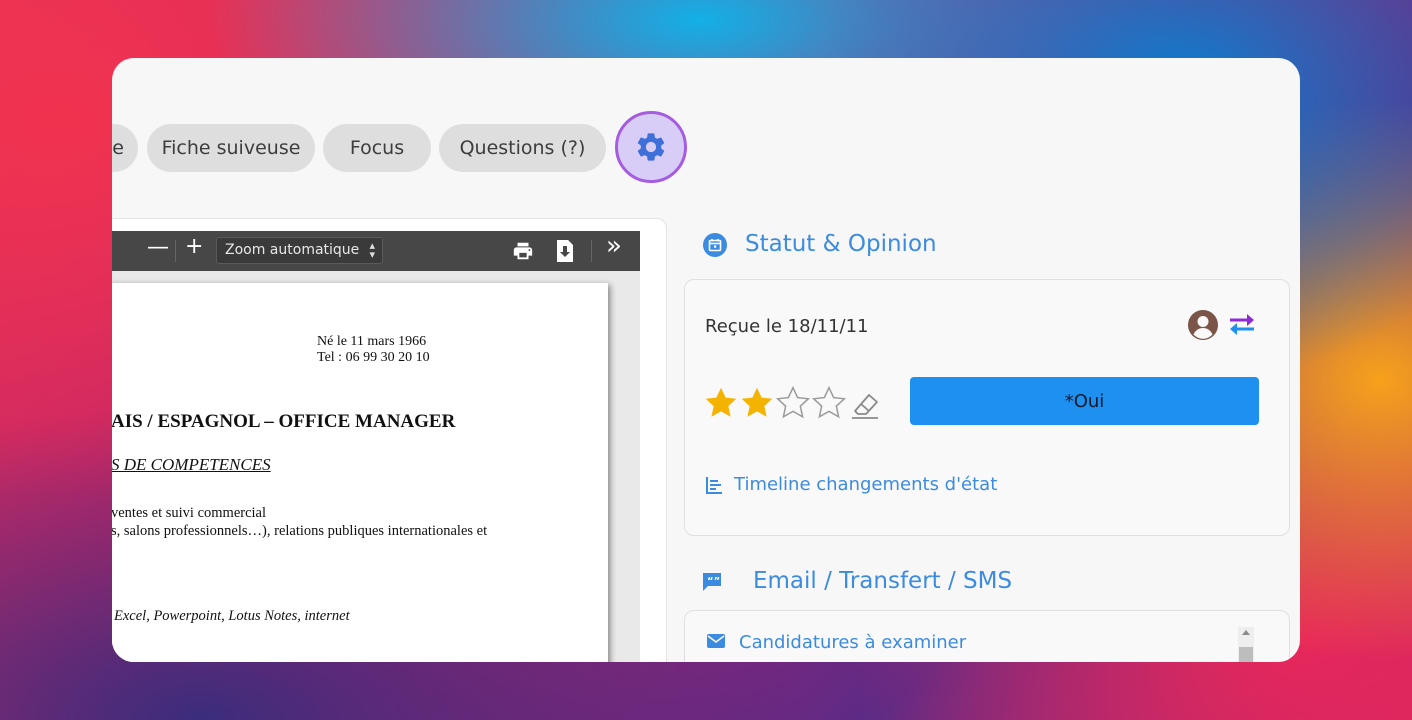 This screenshot has width=1412, height=720. Describe the element at coordinates (118, 148) in the screenshot. I see `tab-label: e` at that location.